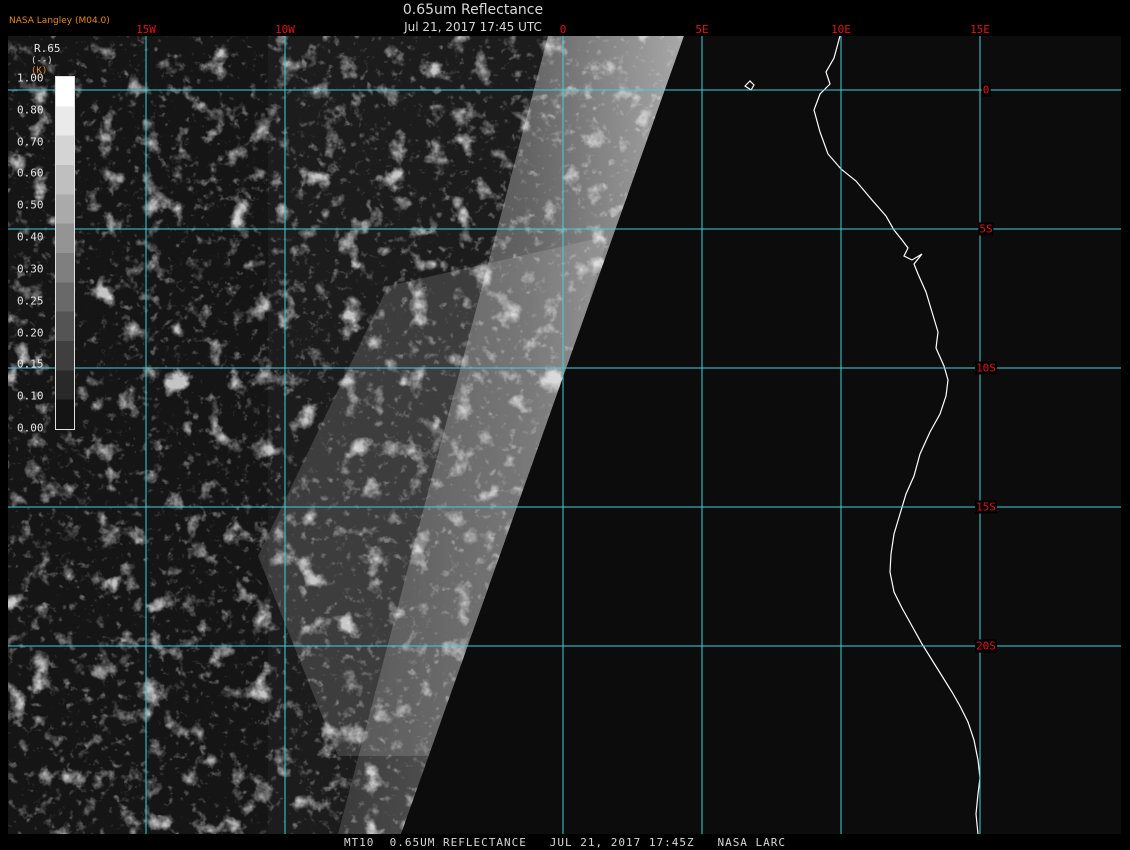 Image resolution: width=1130 pixels, height=850 pixels. Describe the element at coordinates (30, 173) in the screenshot. I see `legend-tick-label: 0.60` at that location.